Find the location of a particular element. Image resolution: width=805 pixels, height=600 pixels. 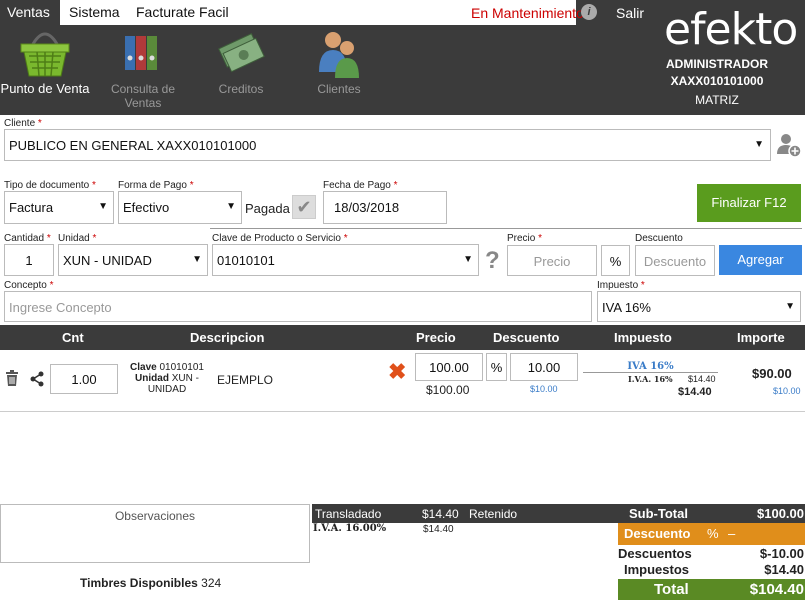

unidad-value: XUN - UNIDAD is located at coordinates (107, 260).